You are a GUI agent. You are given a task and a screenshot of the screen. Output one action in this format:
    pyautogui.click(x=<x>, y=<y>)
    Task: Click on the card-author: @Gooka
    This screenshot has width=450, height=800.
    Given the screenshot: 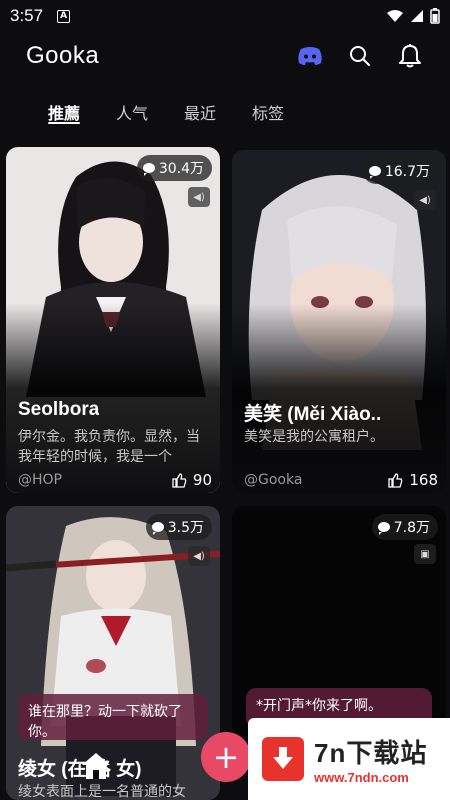 What is the action you would take?
    pyautogui.click(x=273, y=480)
    